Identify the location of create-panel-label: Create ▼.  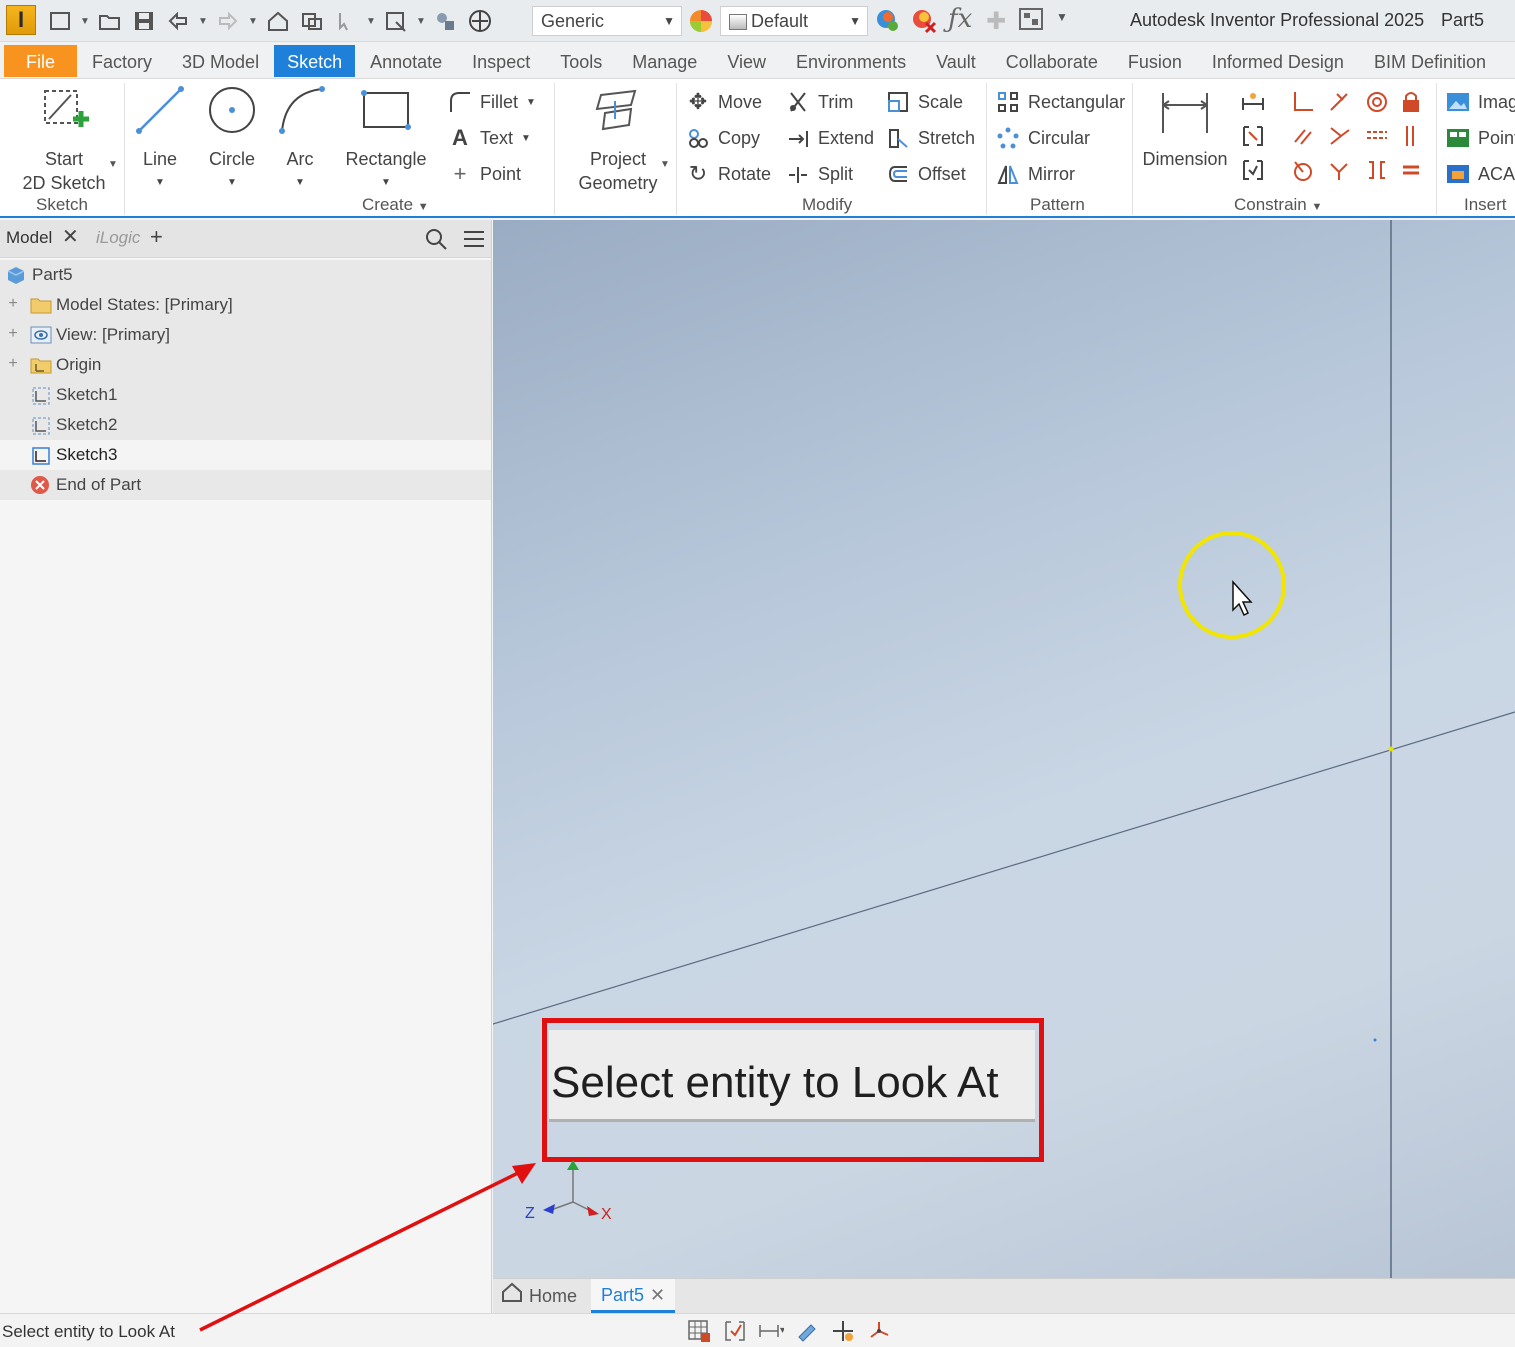
(395, 205).